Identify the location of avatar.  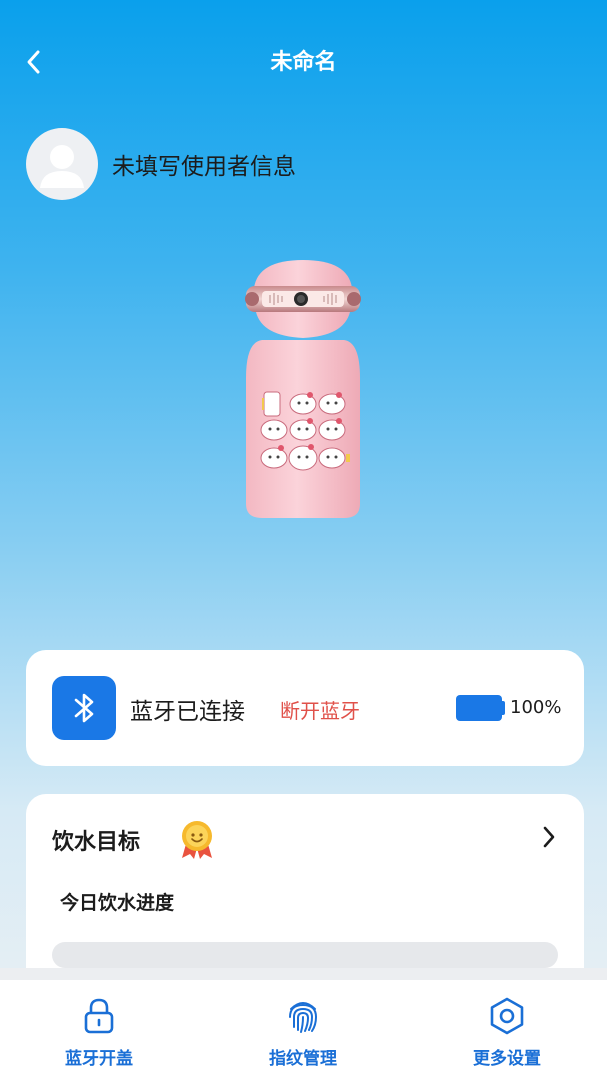
(62, 164).